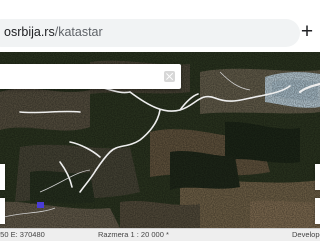 The image size is (320, 241). I want to click on address-bar: osrbija.rs/katastar, so click(150, 33).